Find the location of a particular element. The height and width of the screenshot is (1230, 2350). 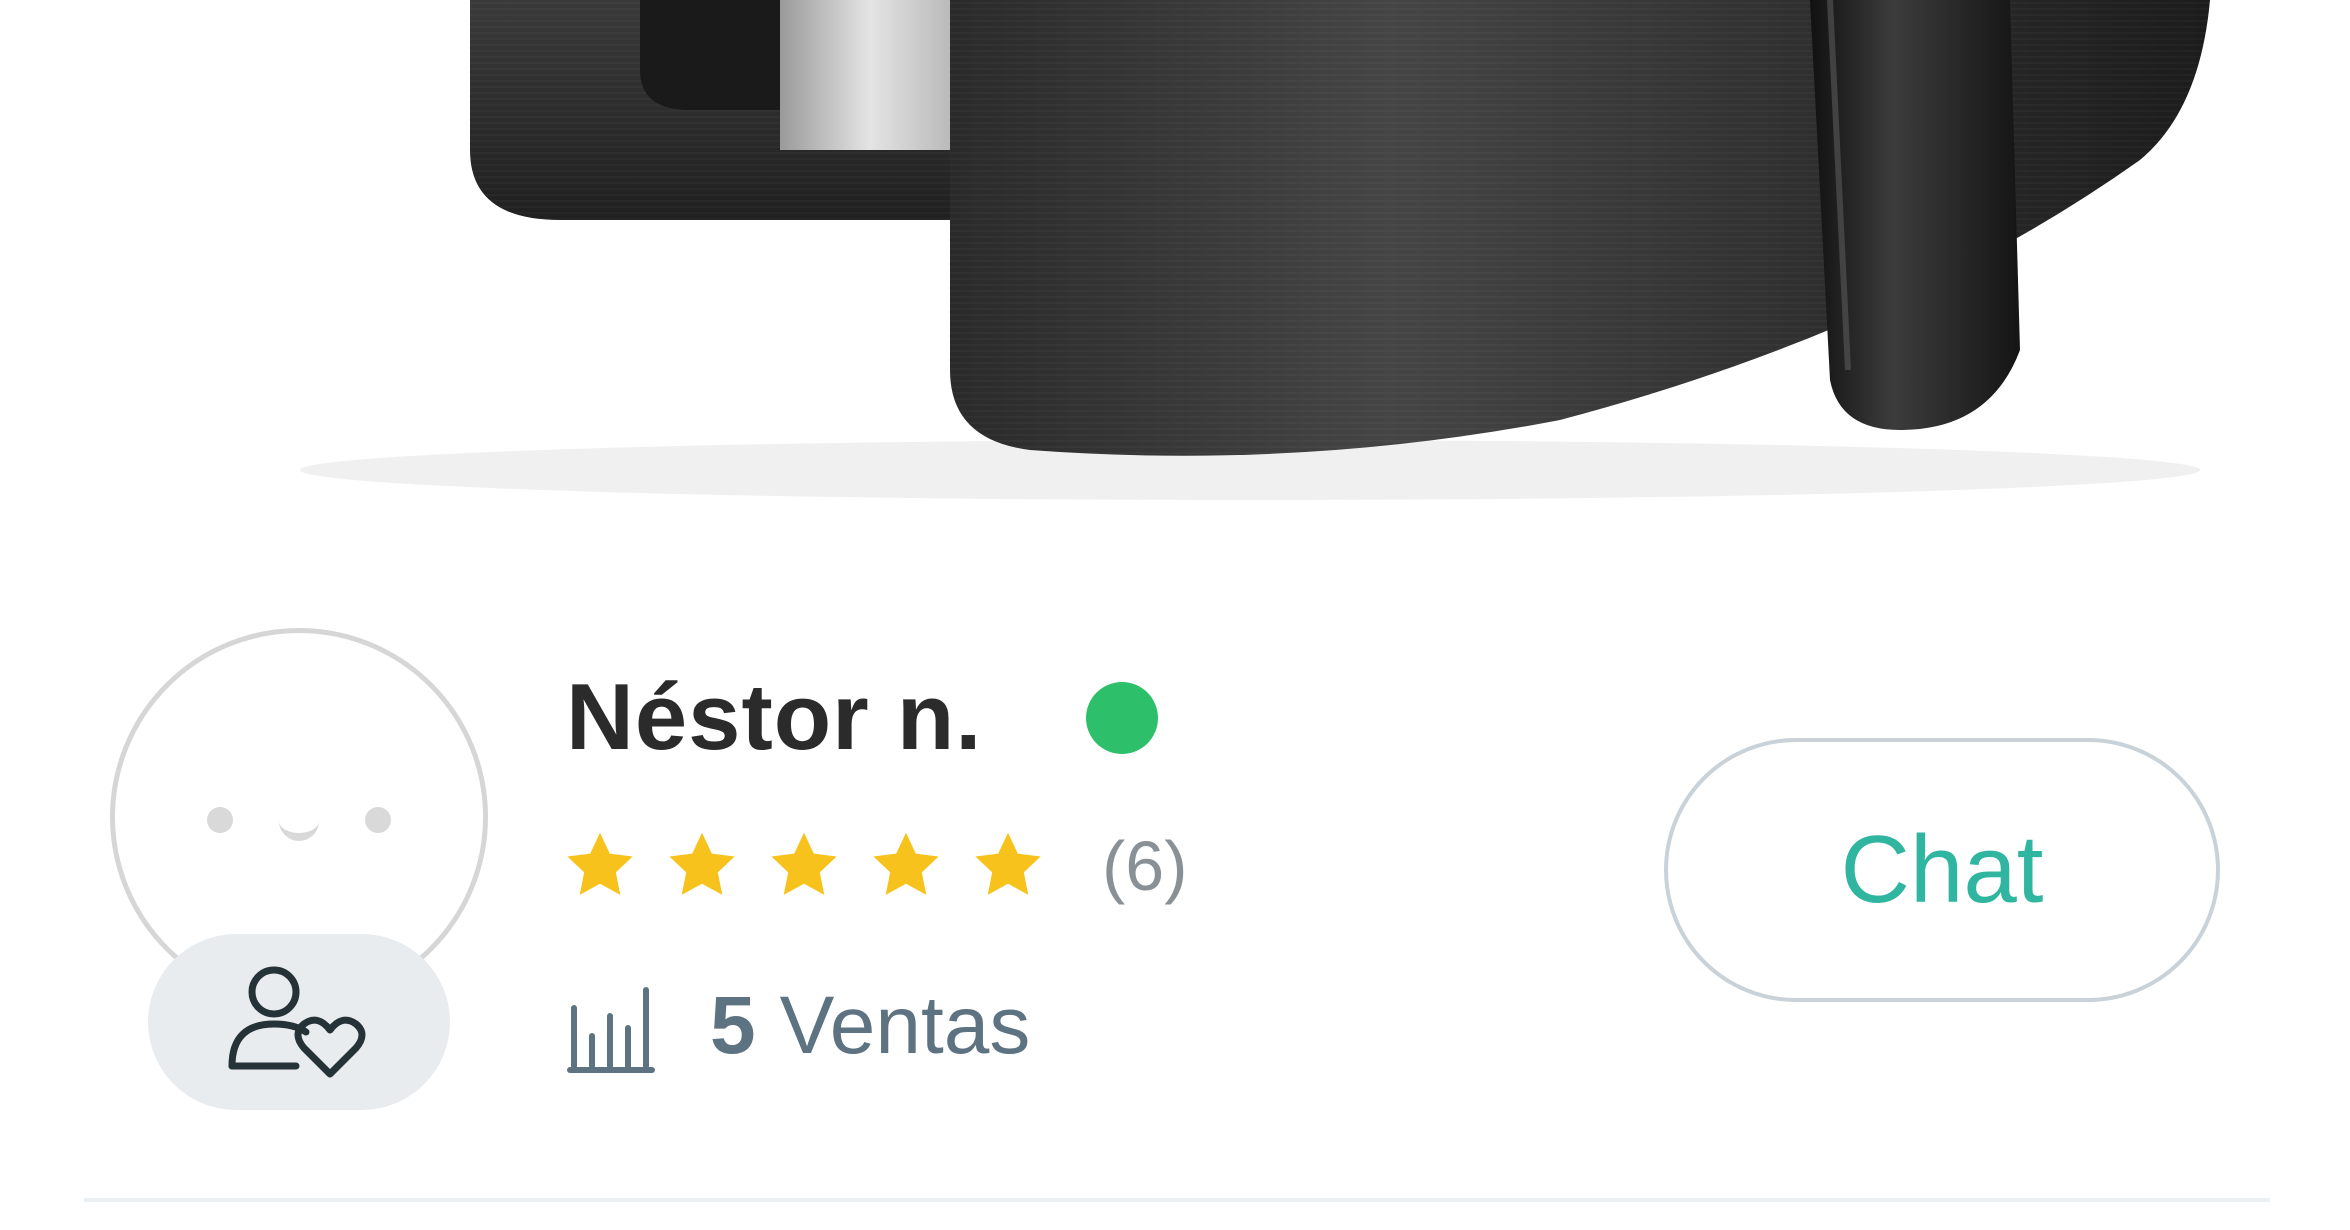

chat-button: Chat is located at coordinates (1942, 870).